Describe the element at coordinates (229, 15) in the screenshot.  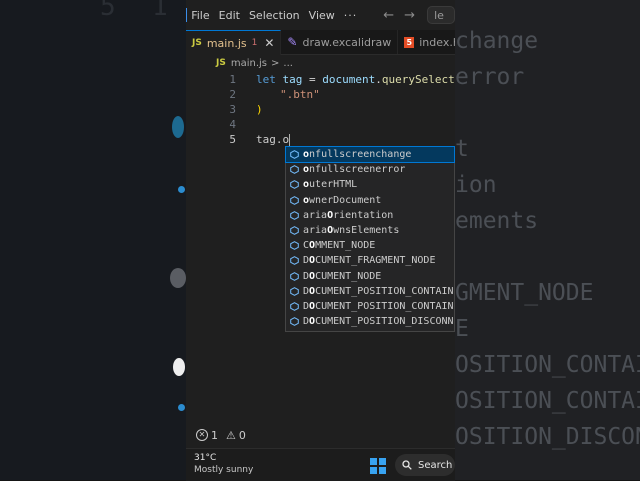
I see `menu-edit: Edit` at that location.